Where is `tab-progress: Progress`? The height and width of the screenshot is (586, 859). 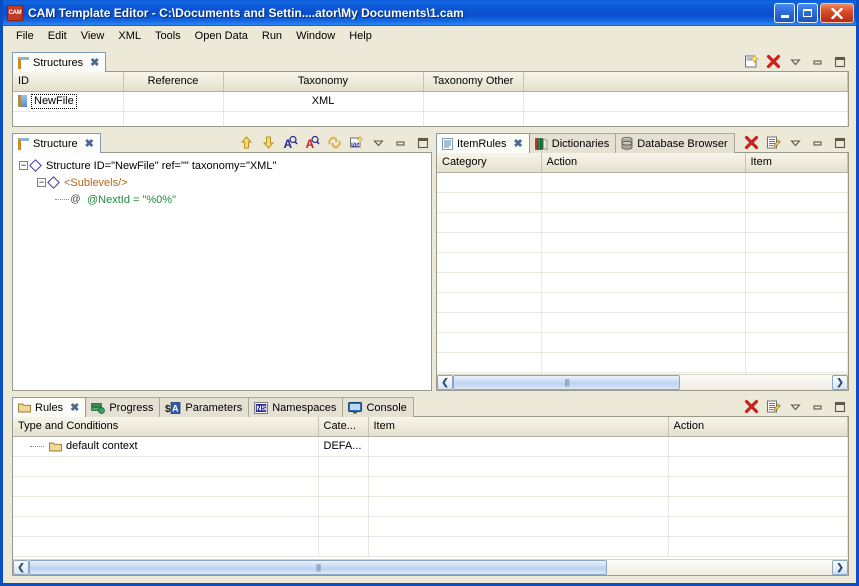 tab-progress: Progress is located at coordinates (123, 407).